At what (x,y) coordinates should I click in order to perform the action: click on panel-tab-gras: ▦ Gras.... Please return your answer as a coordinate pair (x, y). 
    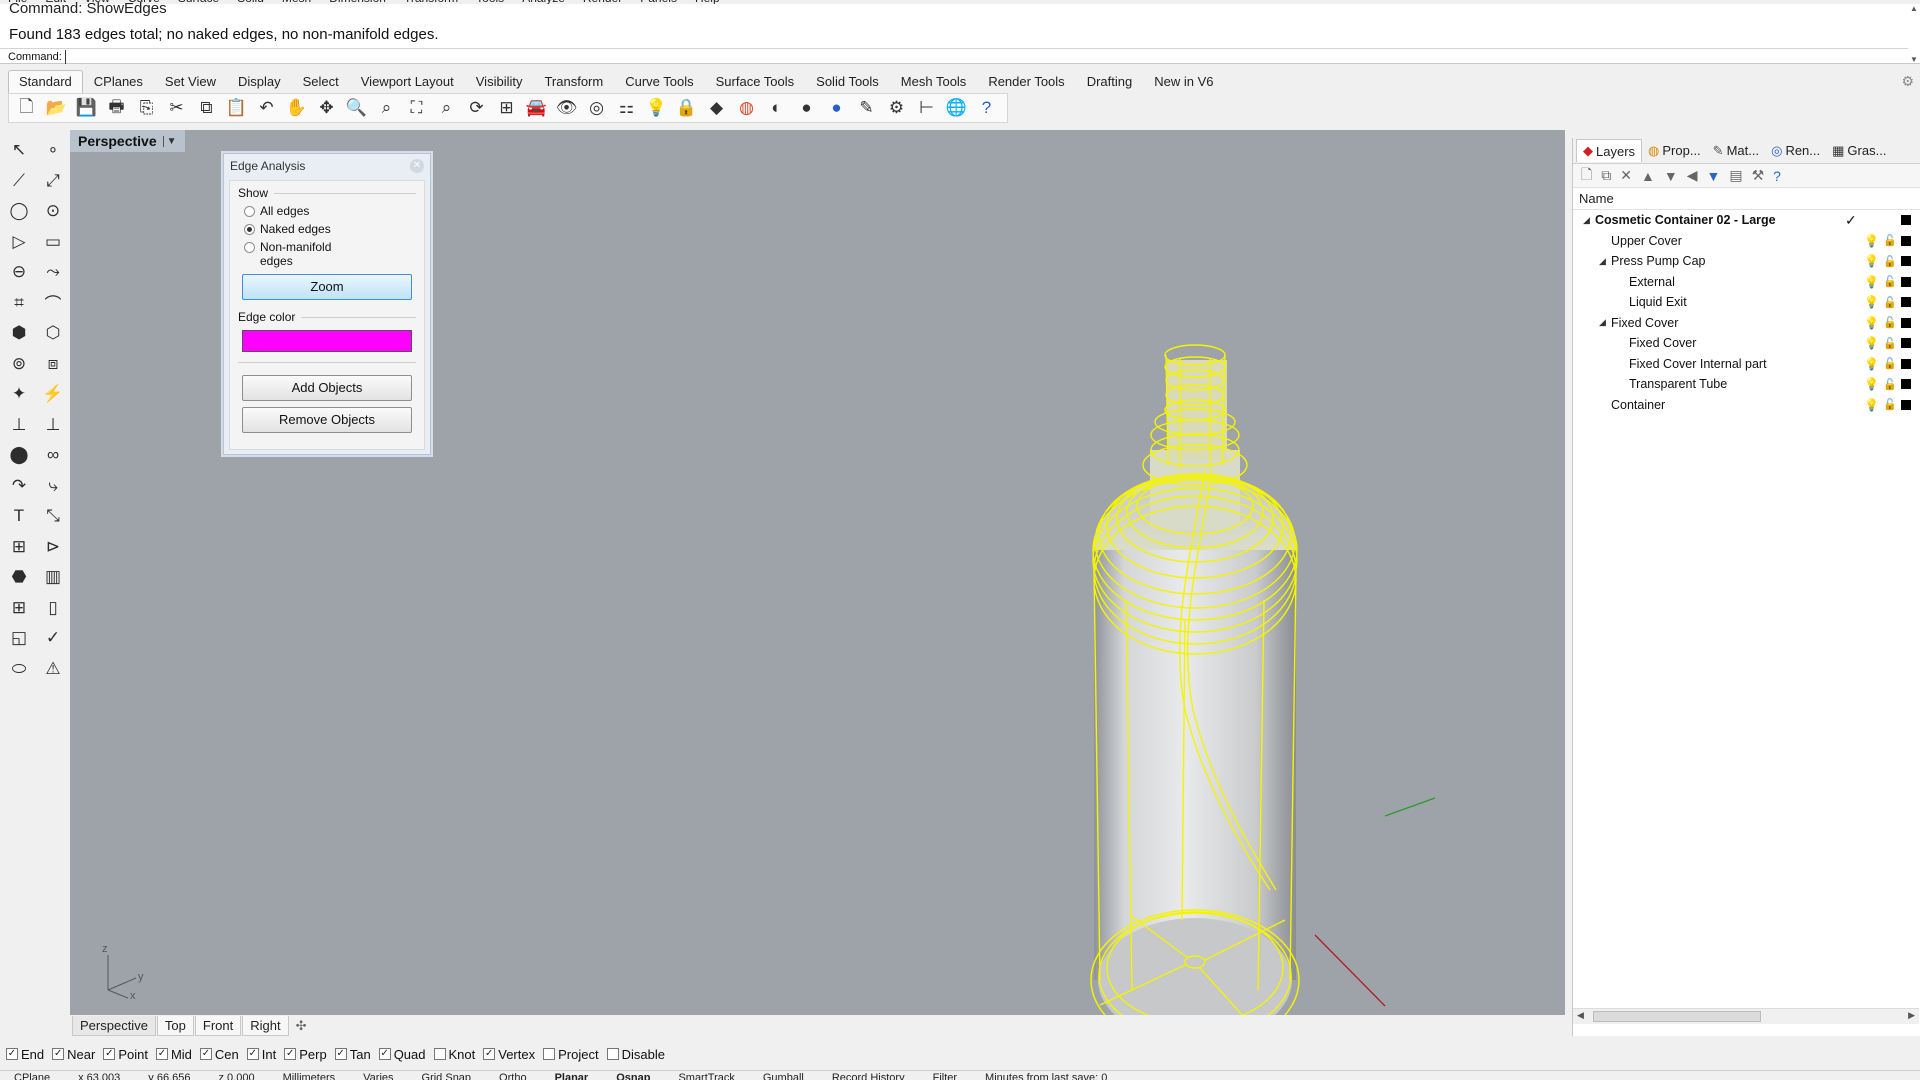
    Looking at the image, I should click on (1859, 151).